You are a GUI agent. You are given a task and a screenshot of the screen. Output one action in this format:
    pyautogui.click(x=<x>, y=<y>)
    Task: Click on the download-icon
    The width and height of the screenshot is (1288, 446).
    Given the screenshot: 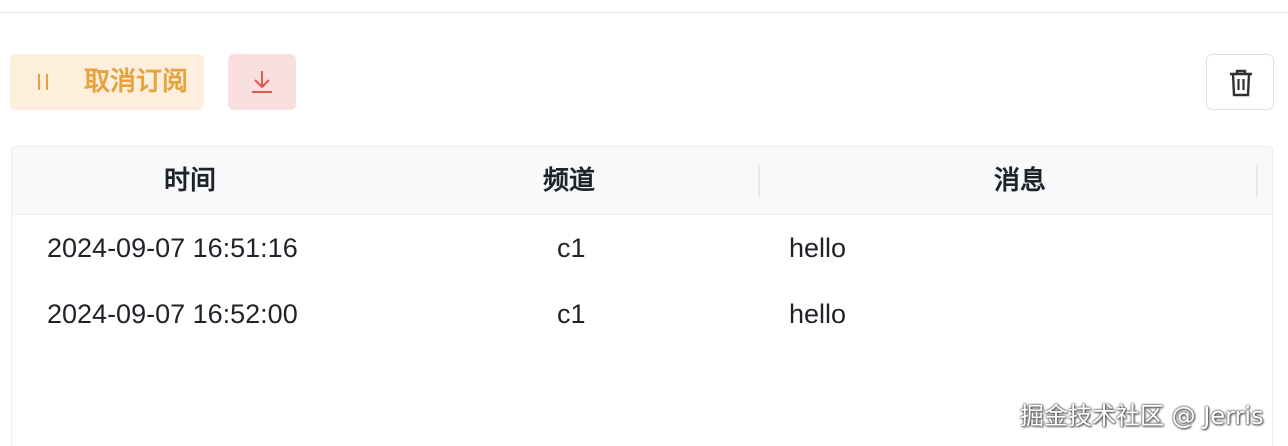 What is the action you would take?
    pyautogui.click(x=262, y=82)
    